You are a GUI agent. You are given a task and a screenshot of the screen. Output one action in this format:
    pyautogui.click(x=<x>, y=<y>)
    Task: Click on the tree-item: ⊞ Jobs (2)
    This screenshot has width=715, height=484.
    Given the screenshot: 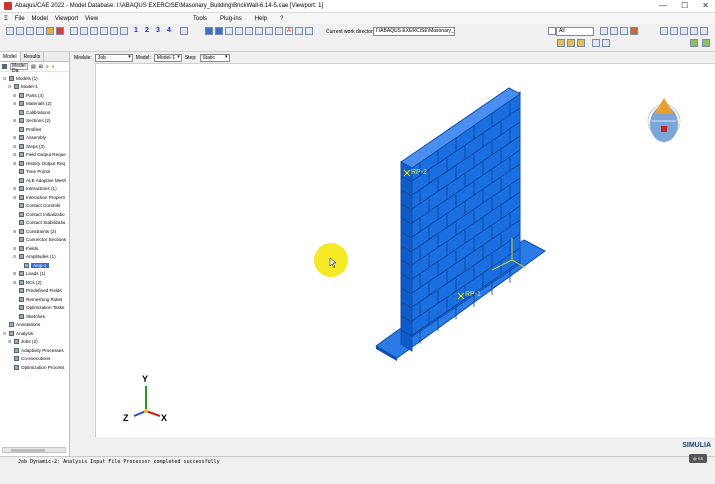 What is the action you would take?
    pyautogui.click(x=23, y=342)
    